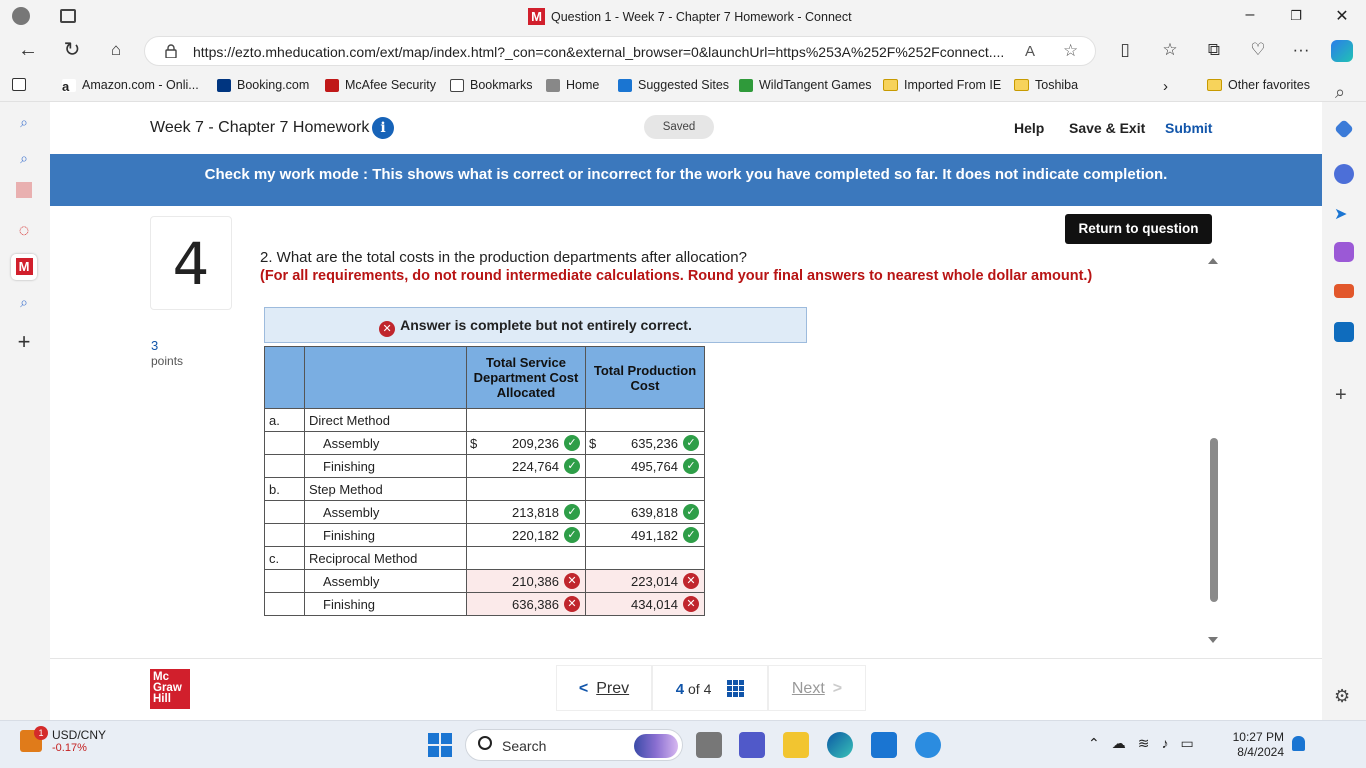 Image resolution: width=1366 pixels, height=768 pixels. Describe the element at coordinates (21, 16) in the screenshot. I see `profile-icon` at that location.